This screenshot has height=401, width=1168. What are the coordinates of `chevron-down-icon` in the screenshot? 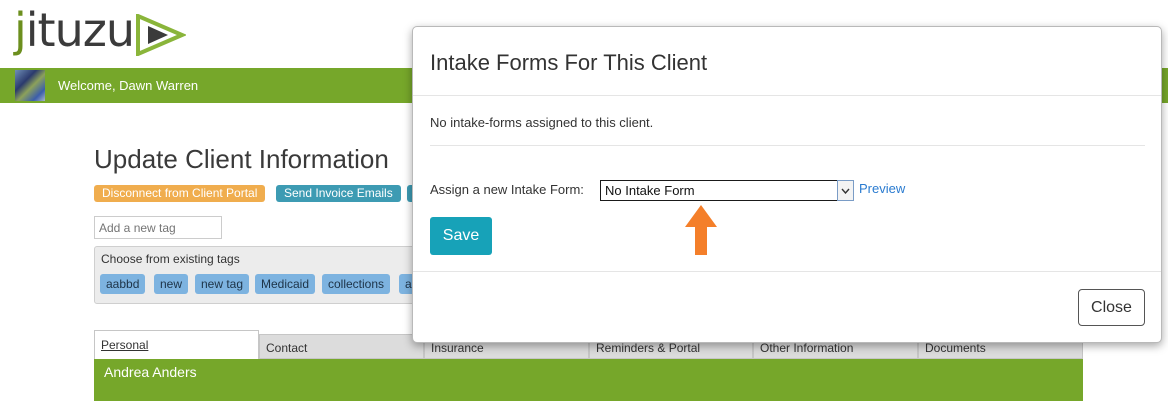 It's located at (845, 190).